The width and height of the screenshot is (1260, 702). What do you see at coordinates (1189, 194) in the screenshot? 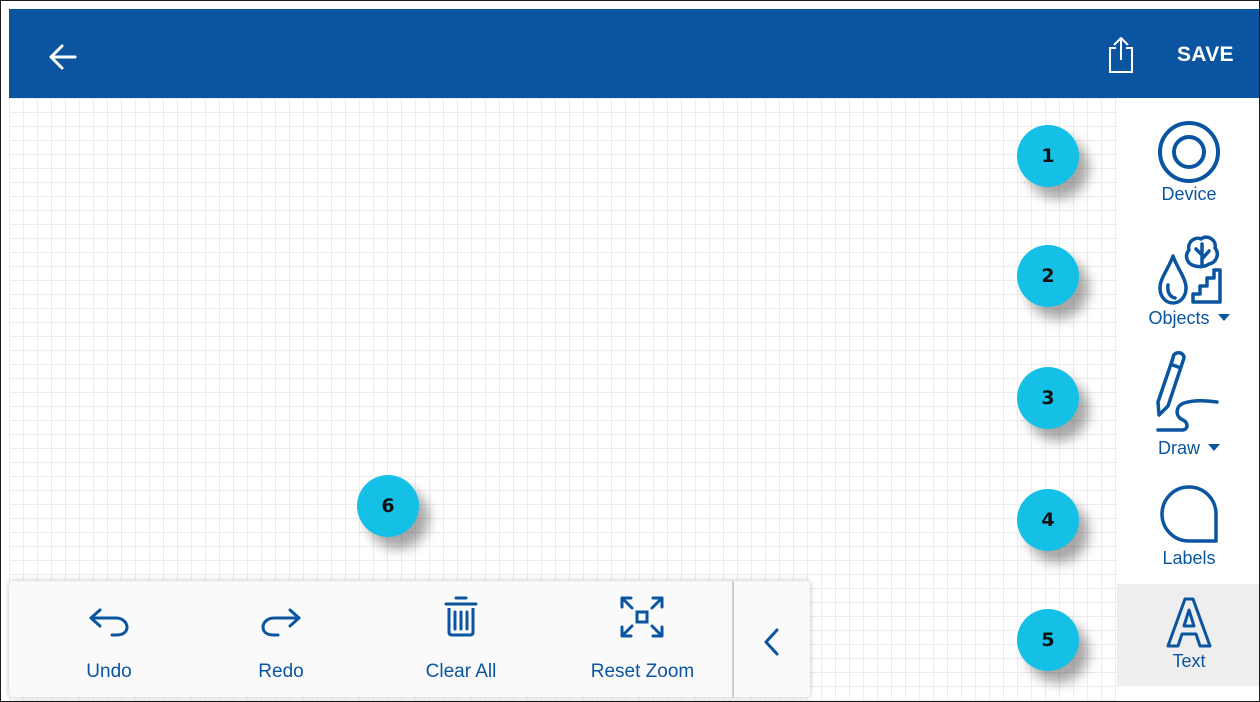
I see `tool-device-label: Device` at bounding box center [1189, 194].